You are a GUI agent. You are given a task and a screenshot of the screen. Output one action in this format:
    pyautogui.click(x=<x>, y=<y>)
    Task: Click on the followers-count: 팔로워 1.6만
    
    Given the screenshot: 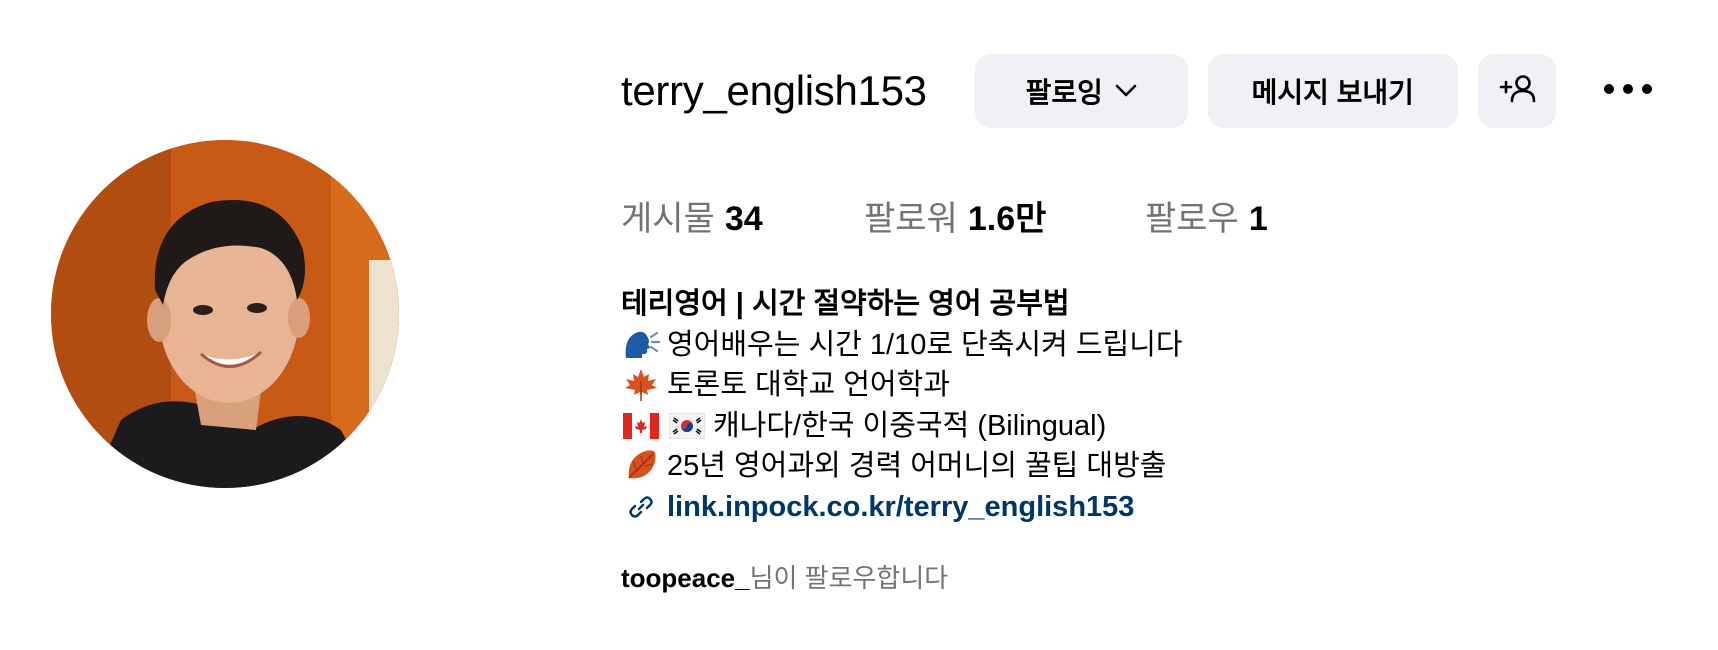 What is the action you would take?
    pyautogui.click(x=1004, y=215)
    